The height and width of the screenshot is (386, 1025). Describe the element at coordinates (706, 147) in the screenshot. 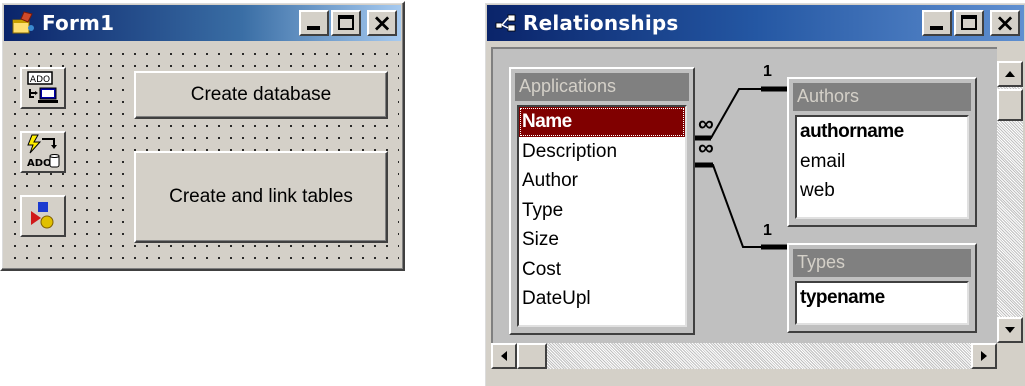

I see `many-label-types: ∞` at that location.